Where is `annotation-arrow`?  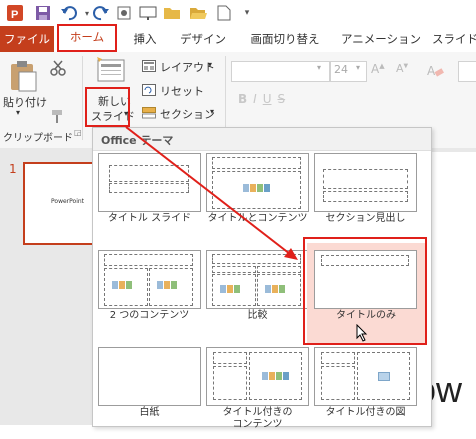
annotation-arrow is located at coordinates (211, 193).